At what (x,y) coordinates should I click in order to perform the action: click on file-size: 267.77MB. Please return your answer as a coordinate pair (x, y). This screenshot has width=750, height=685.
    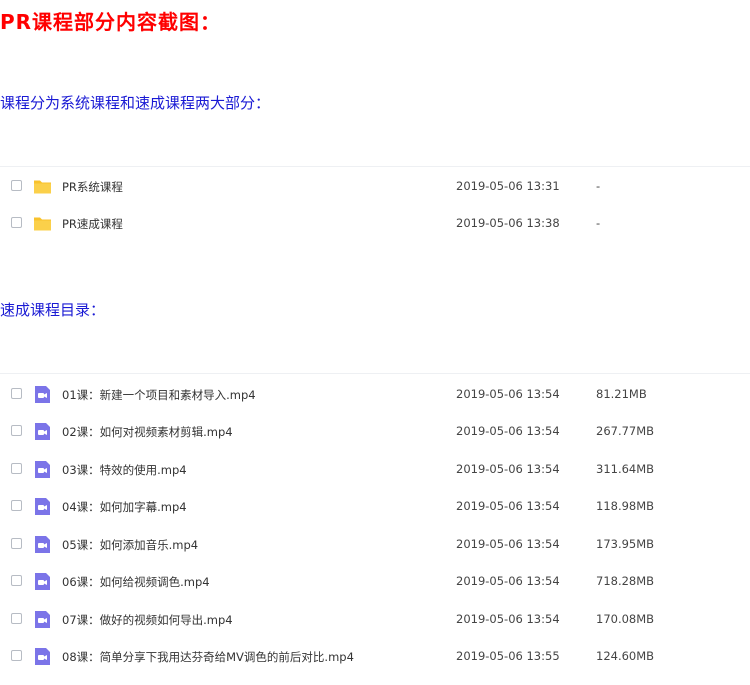
    Looking at the image, I should click on (625, 431).